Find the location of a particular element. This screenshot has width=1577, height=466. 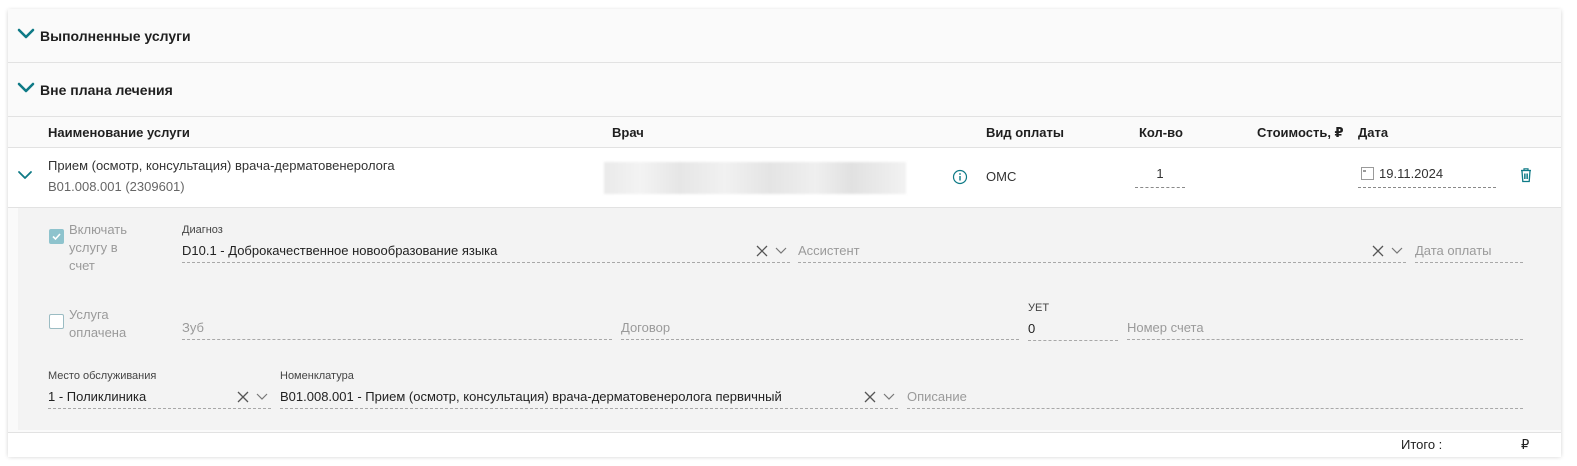

payment-date-field: Дата оплаты is located at coordinates (1469, 252).